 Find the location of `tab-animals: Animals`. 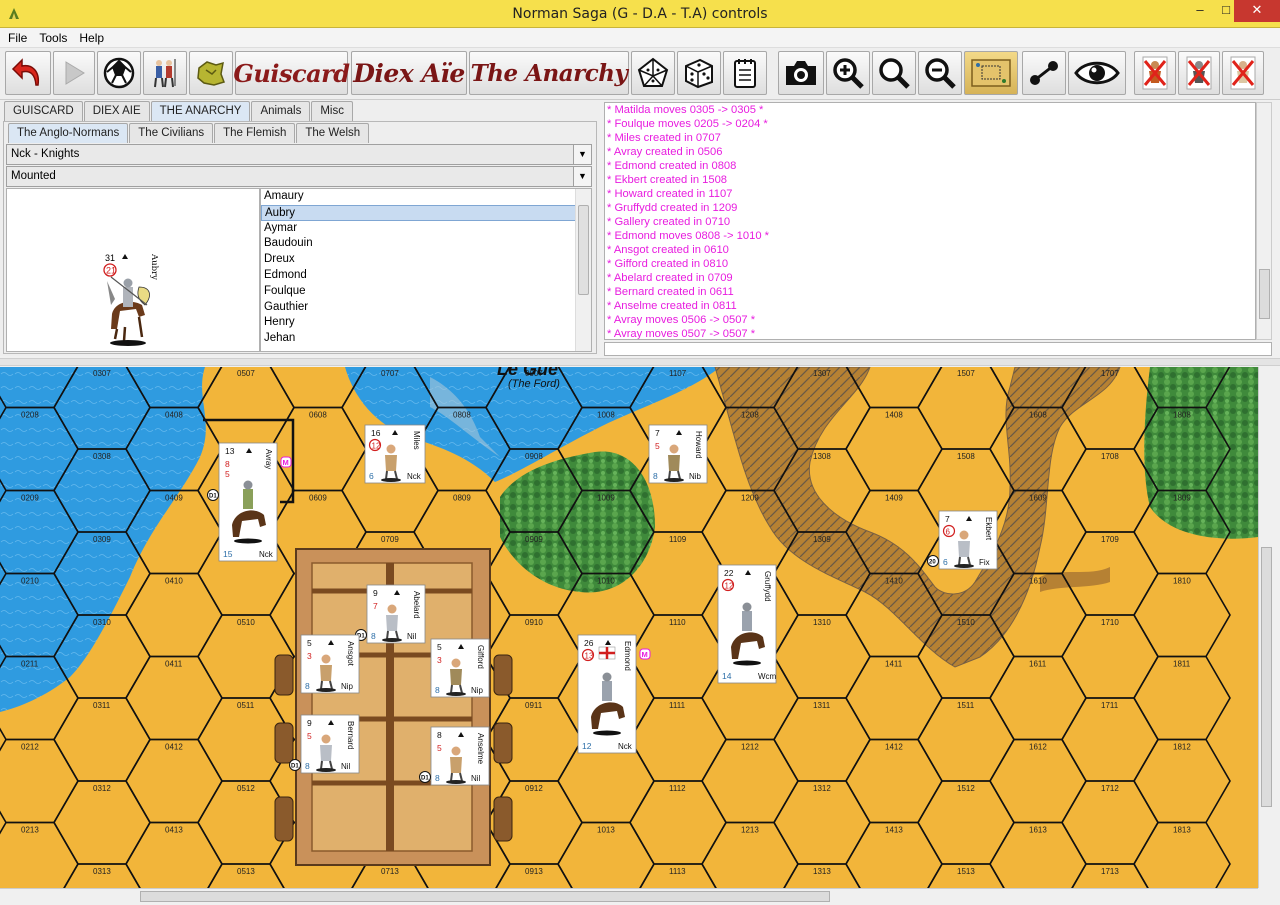

tab-animals: Animals is located at coordinates (281, 111).